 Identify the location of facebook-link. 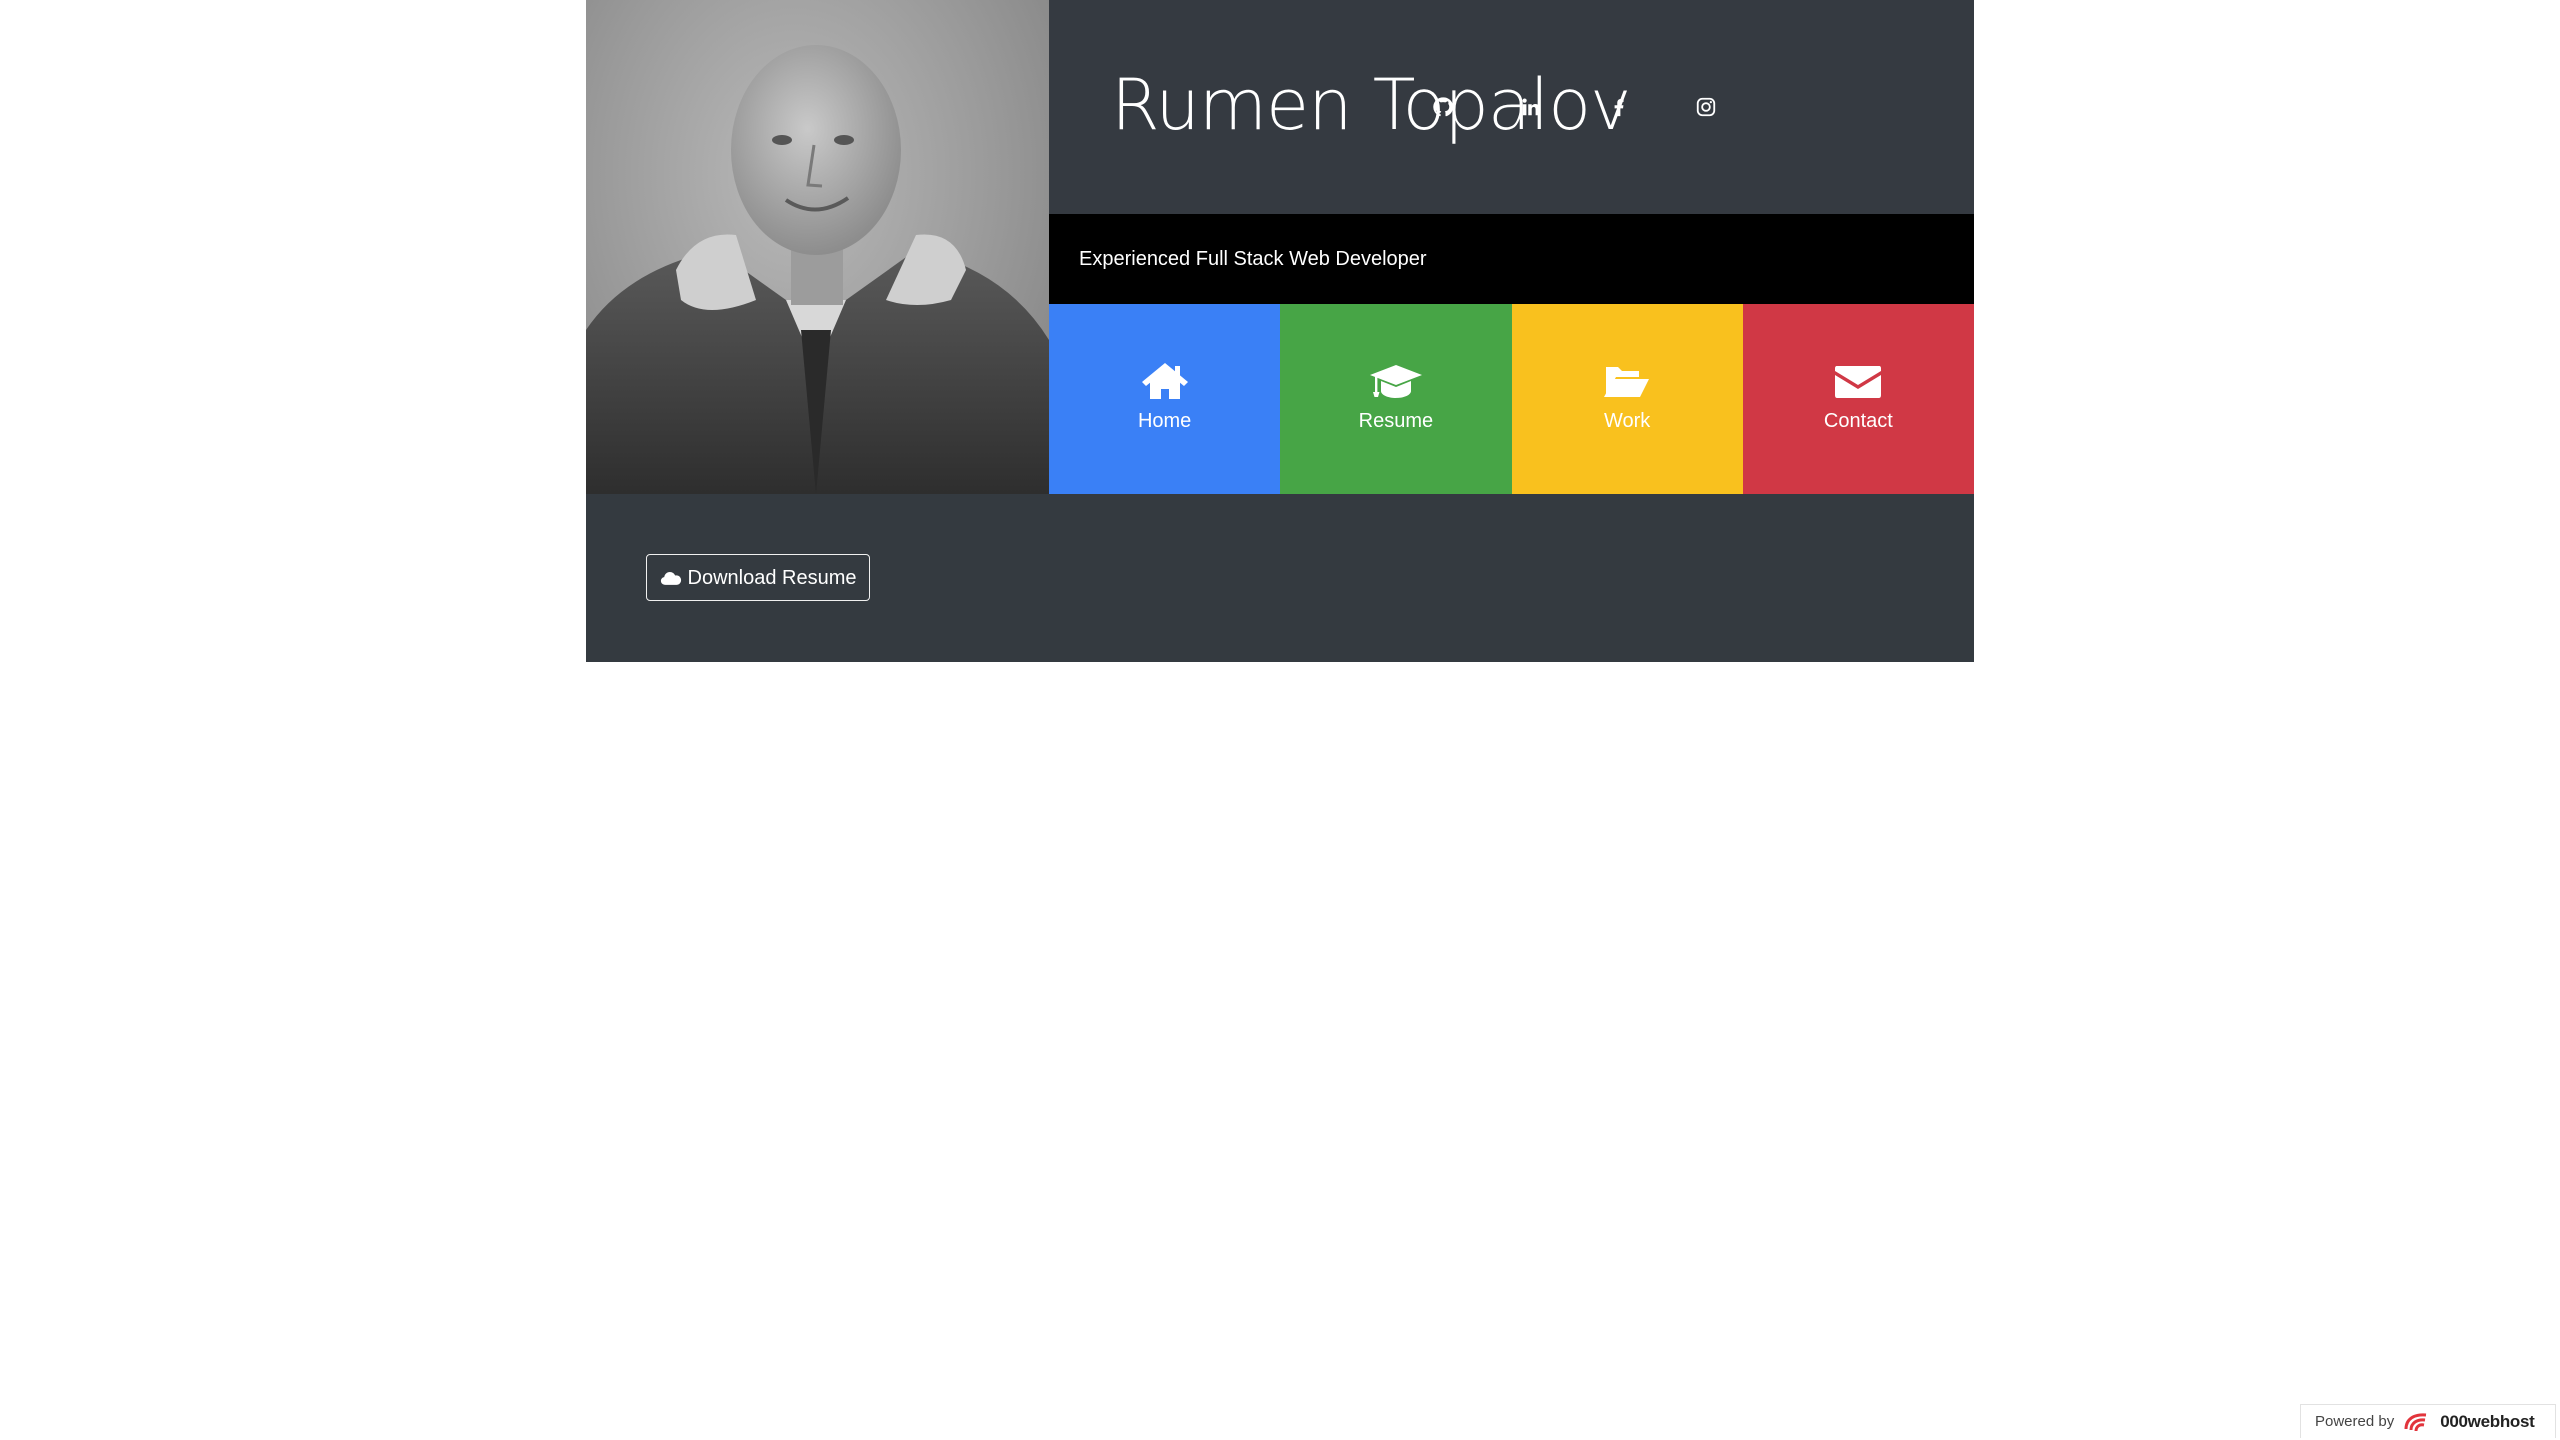
(1619, 107).